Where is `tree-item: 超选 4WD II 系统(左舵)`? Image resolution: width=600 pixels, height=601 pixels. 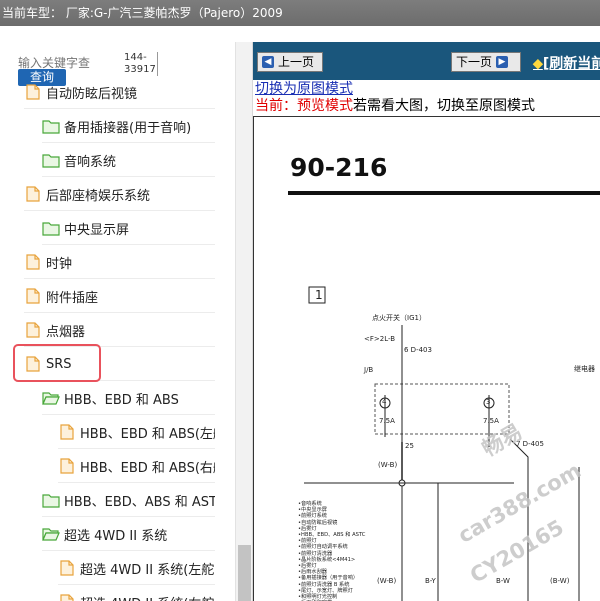
tree-item: 超选 4WD II 系统(左舵) is located at coordinates (136, 568).